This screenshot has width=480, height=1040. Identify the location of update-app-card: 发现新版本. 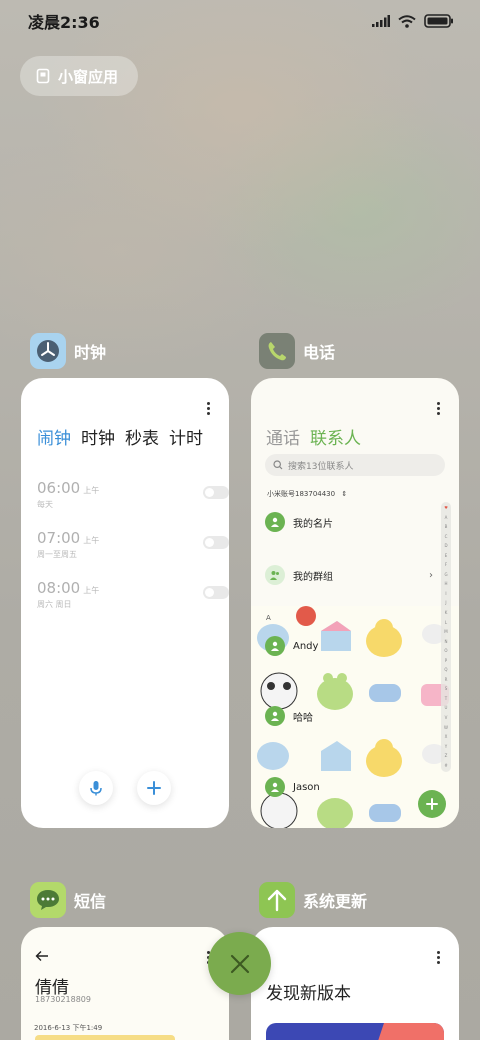
(355, 983).